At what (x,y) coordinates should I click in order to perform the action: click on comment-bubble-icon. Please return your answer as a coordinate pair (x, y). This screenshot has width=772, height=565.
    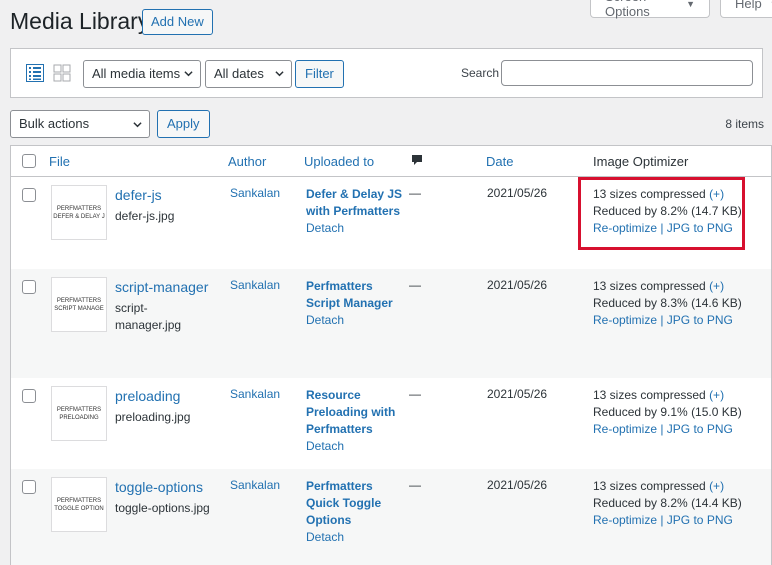
    Looking at the image, I should click on (417, 160).